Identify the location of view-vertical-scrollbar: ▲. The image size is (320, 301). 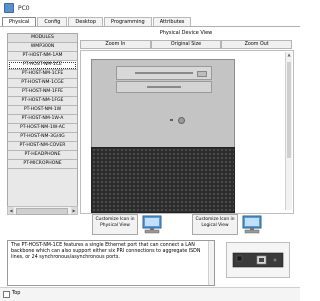
(288, 131).